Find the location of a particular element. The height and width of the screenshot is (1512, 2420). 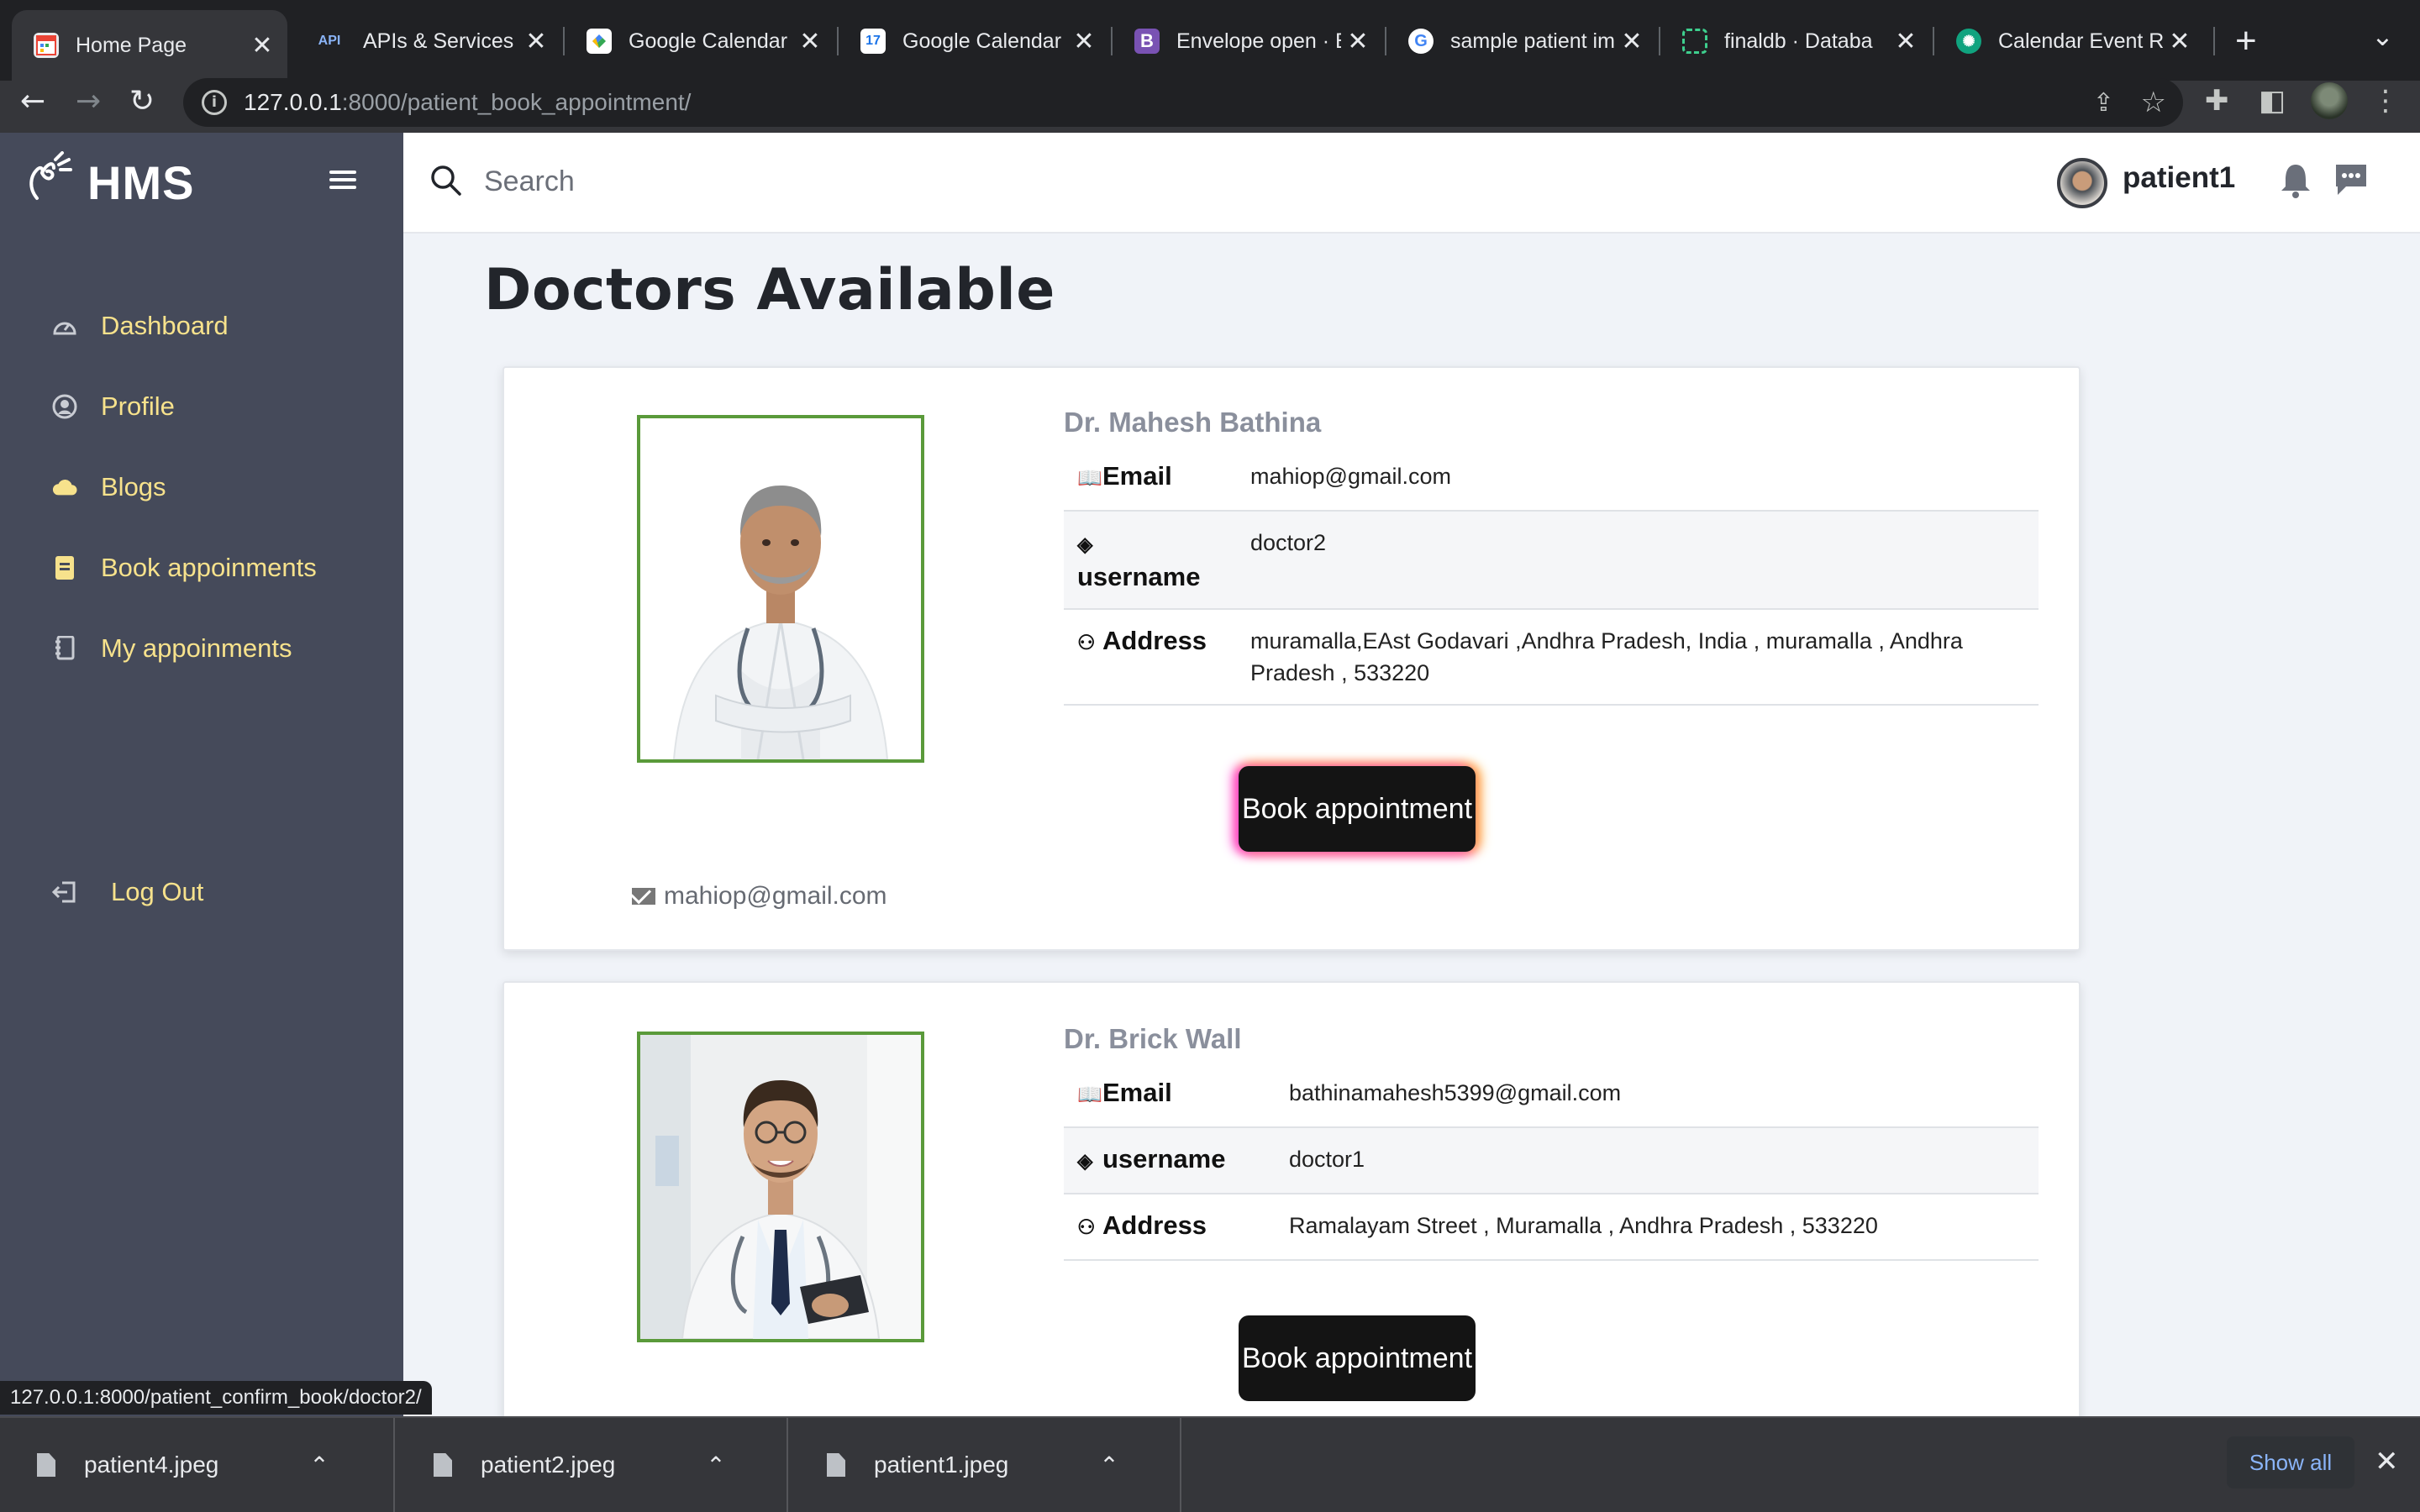

logout-label: Log Out is located at coordinates (157, 891).